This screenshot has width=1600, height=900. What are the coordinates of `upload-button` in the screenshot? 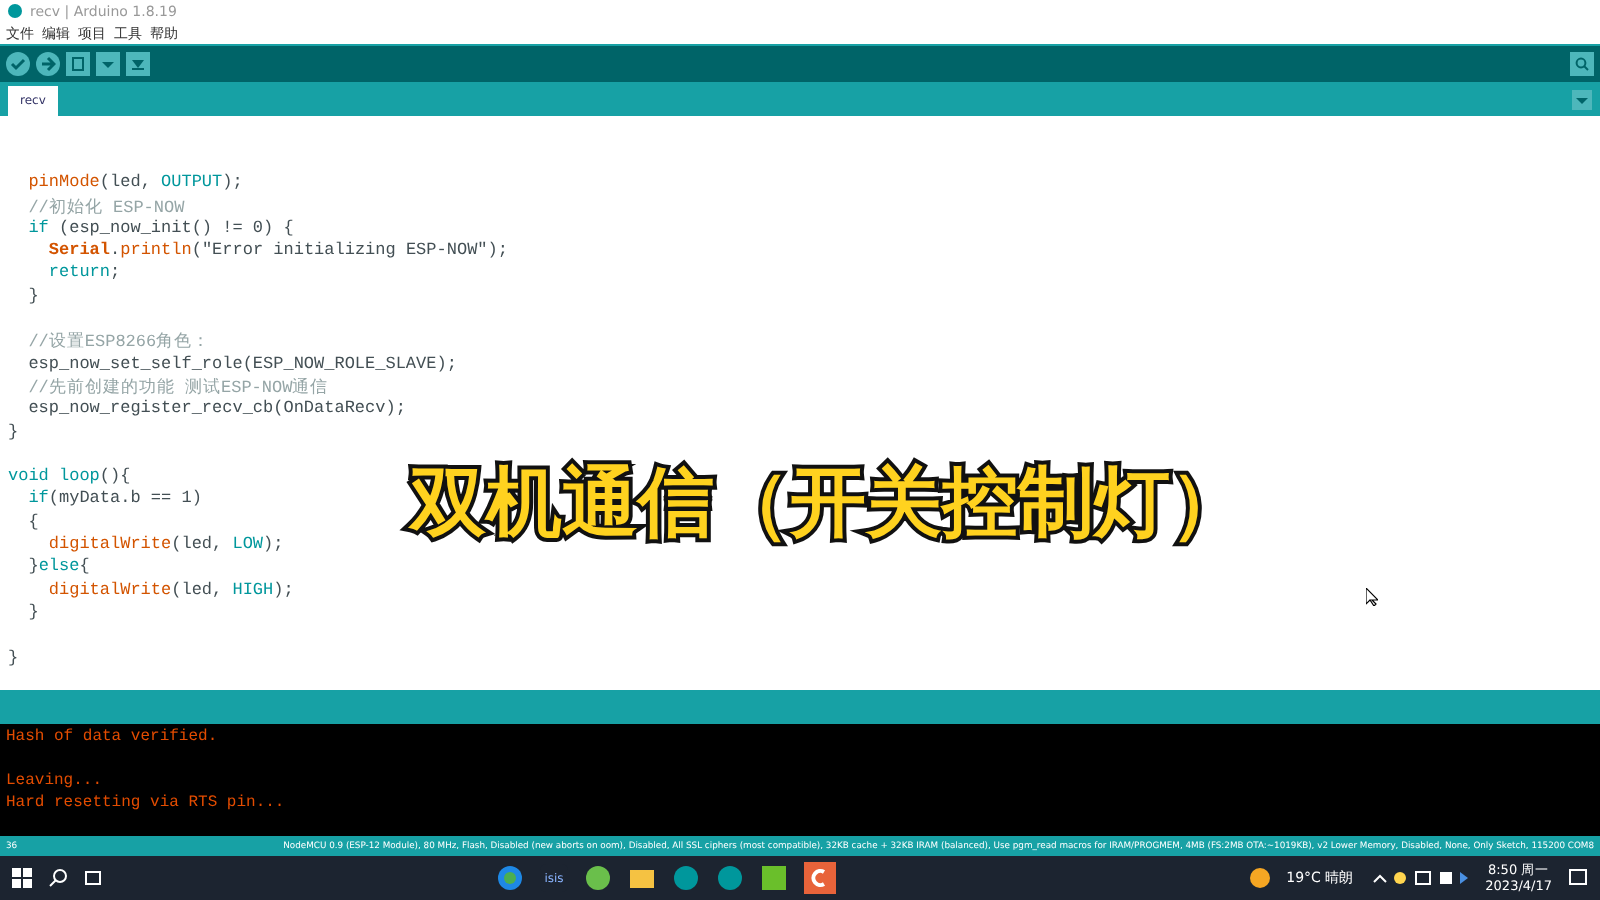 It's located at (48, 64).